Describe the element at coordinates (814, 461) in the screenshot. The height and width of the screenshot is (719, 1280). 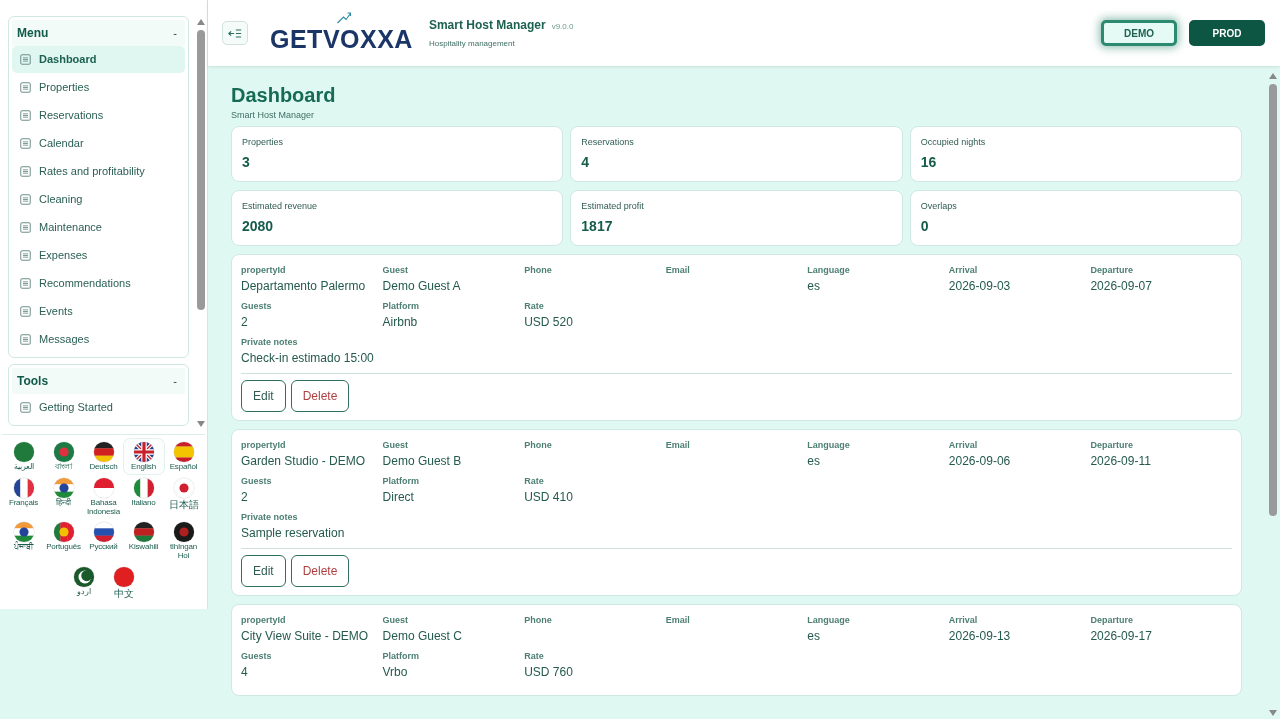
I see `field-value: es` at that location.